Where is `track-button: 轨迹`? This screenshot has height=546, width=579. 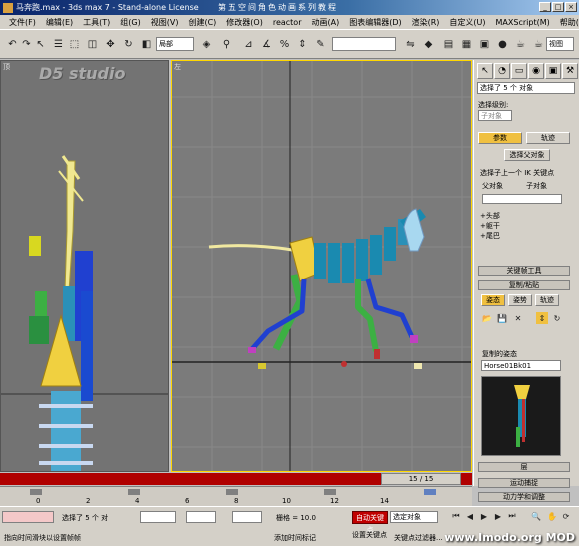 track-button: 轨迹 is located at coordinates (547, 300).